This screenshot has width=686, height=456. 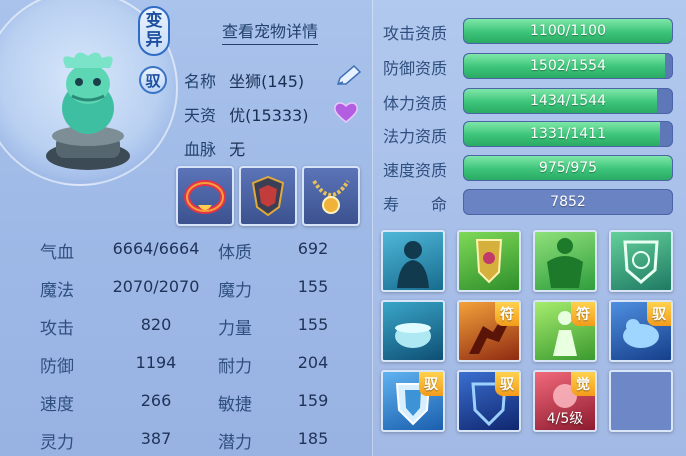 What do you see at coordinates (415, 136) in the screenshot?
I see `aptitude-label: 法力资质` at bounding box center [415, 136].